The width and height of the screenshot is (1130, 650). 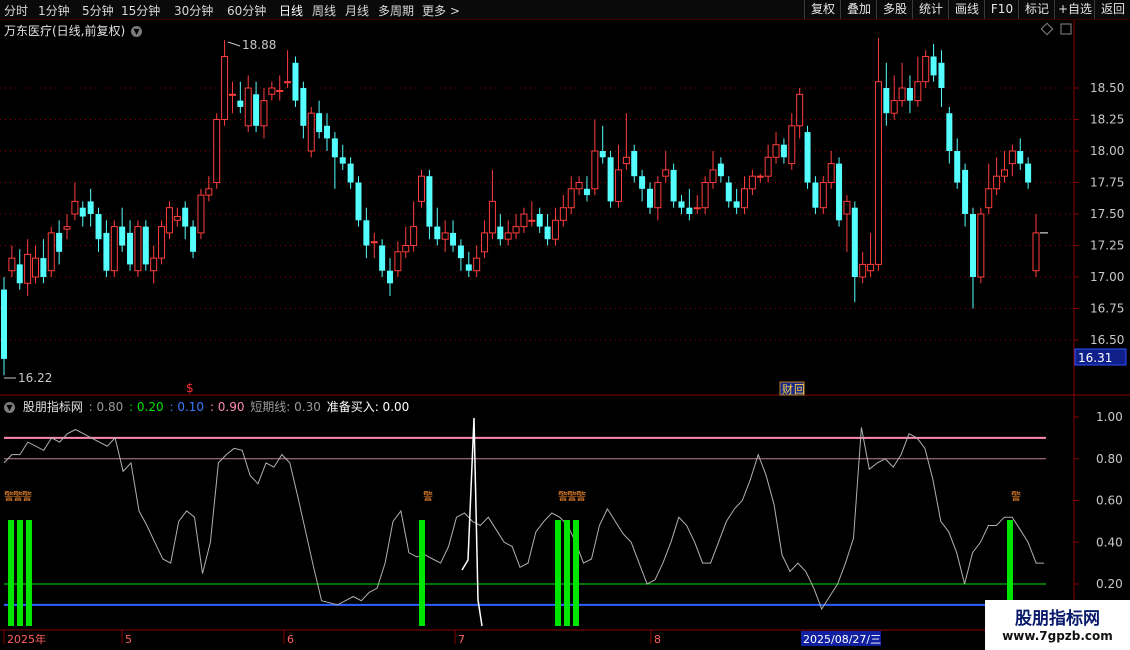 I want to click on indicator-short-line: 短期线: 0.30, so click(x=285, y=407).